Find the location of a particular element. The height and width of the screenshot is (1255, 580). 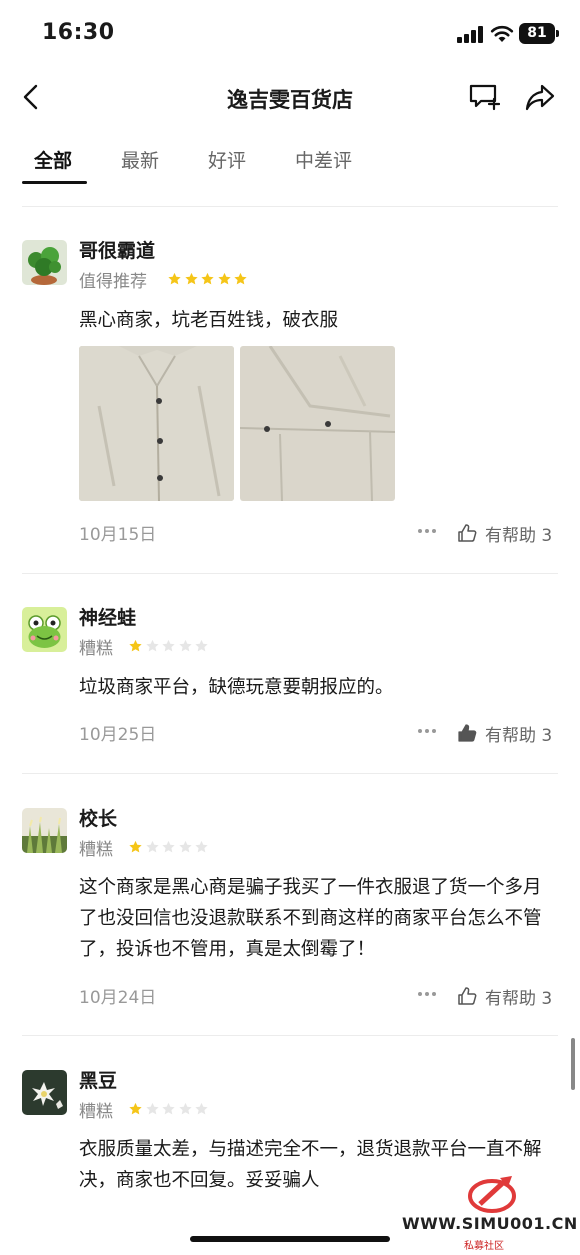

review-date: 10月15日 is located at coordinates (118, 535).